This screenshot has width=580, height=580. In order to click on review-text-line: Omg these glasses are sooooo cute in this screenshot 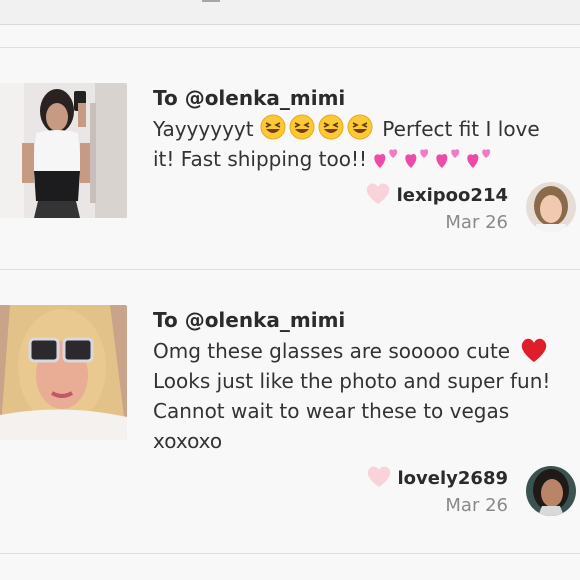, I will do `click(332, 351)`.